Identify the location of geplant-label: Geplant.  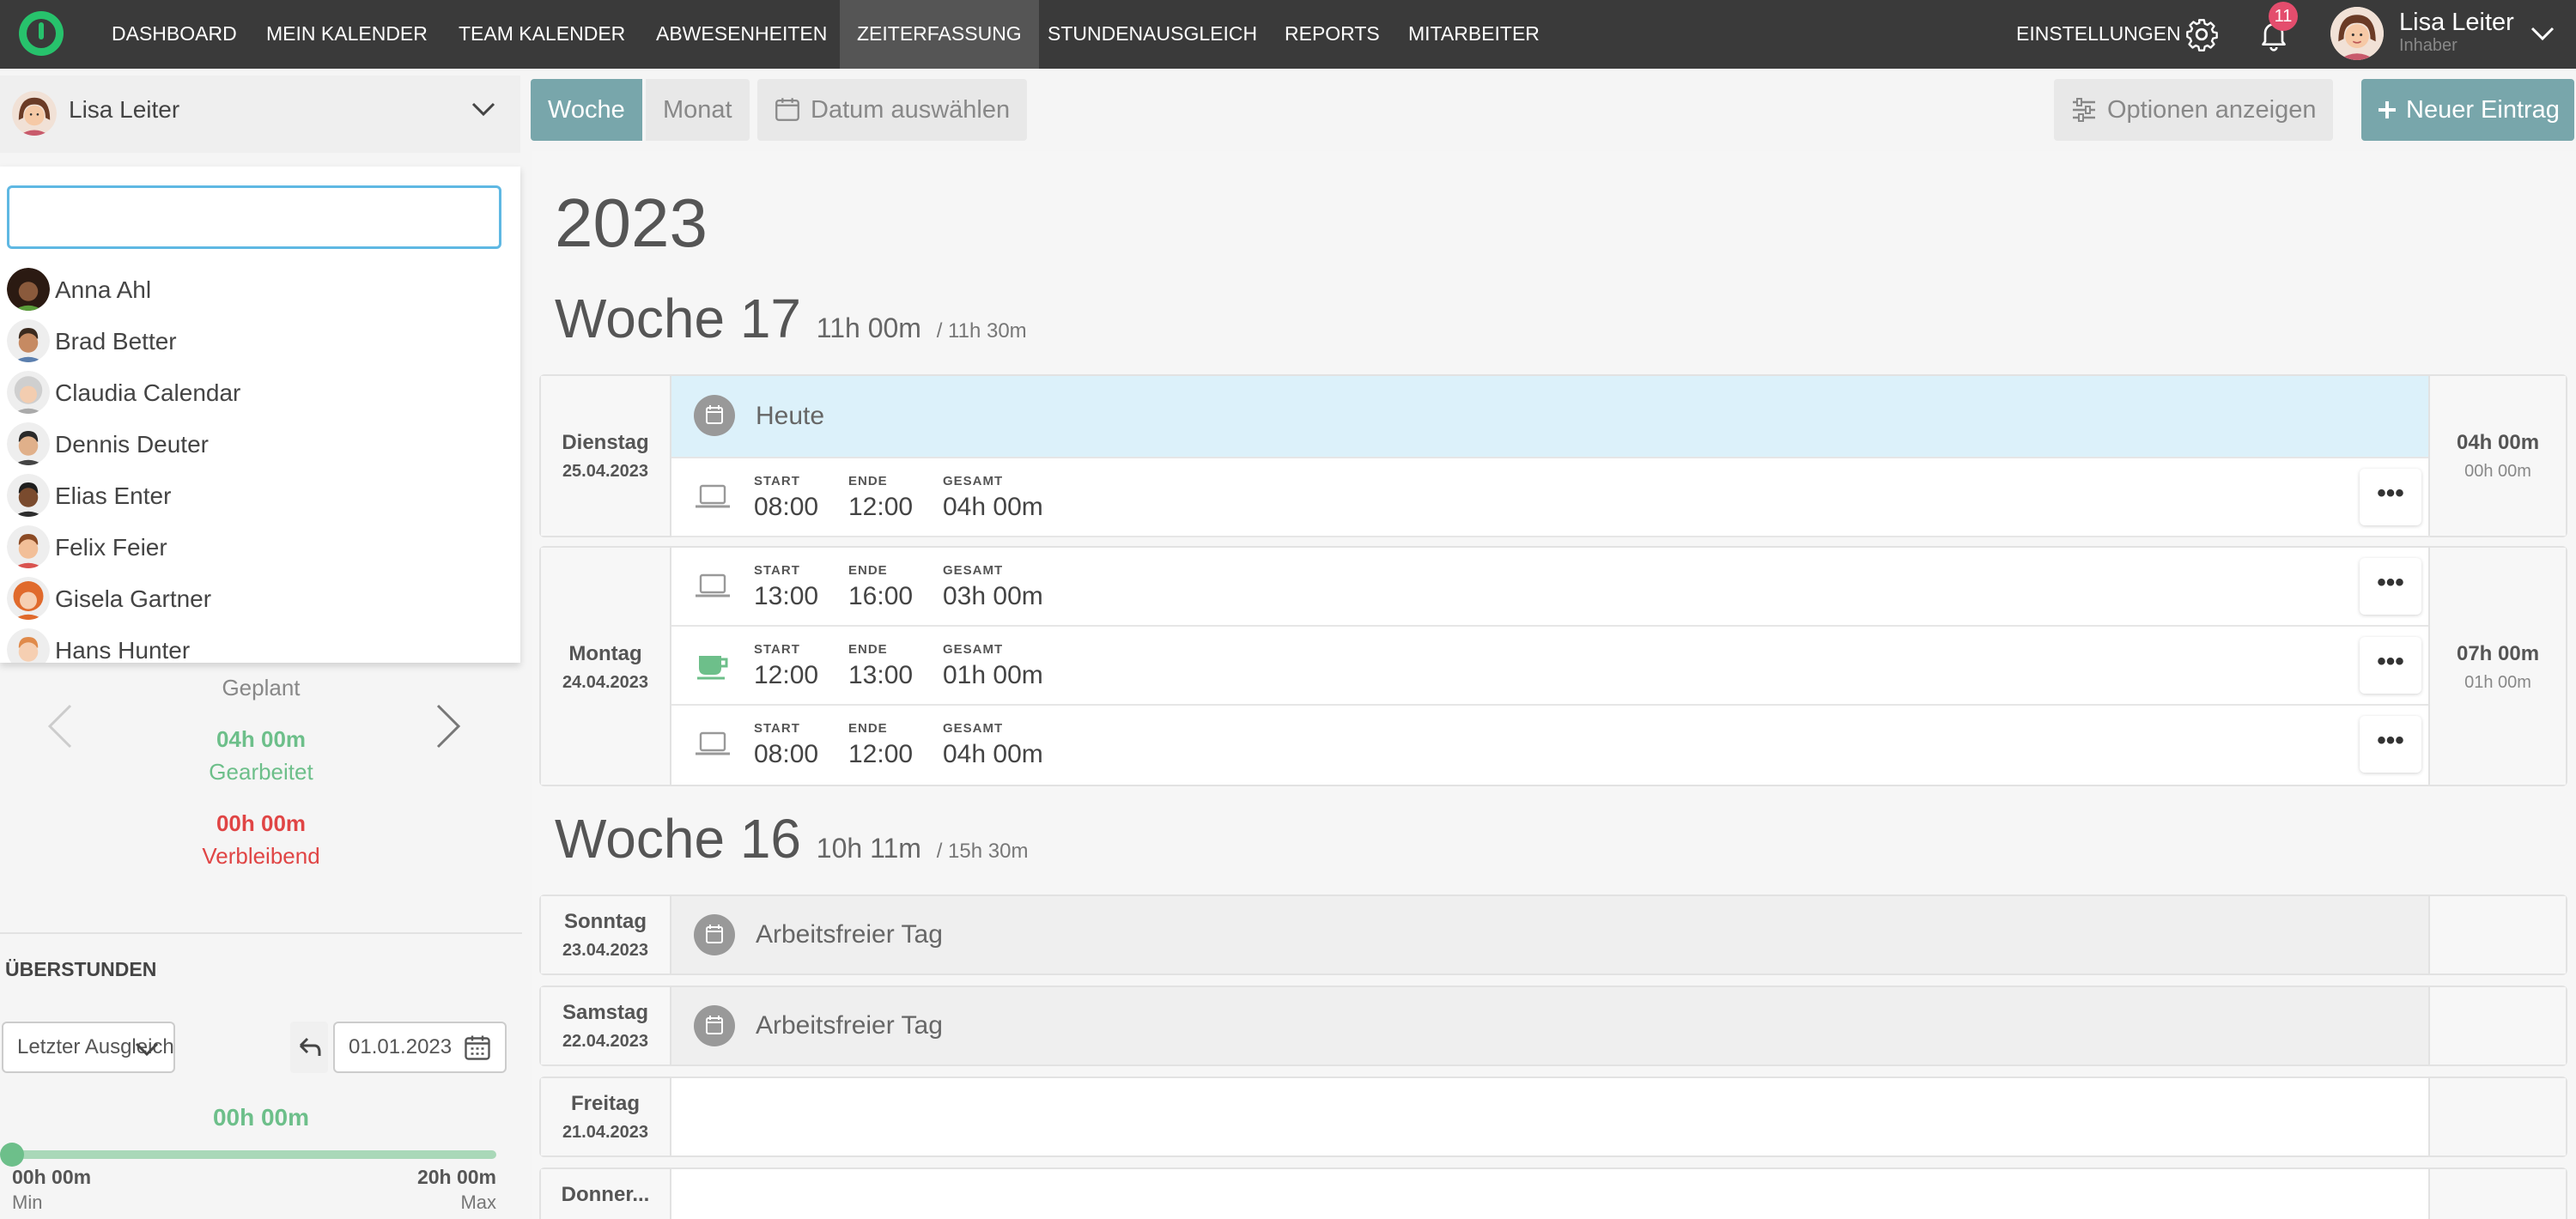
(261, 687).